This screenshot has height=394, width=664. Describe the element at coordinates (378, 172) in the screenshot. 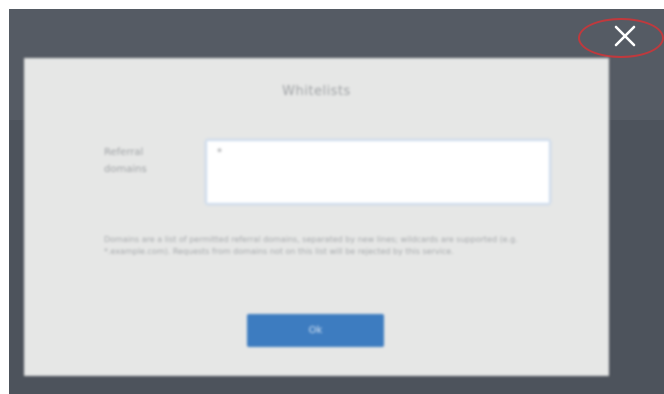

I see `referral-domains-input: *` at that location.